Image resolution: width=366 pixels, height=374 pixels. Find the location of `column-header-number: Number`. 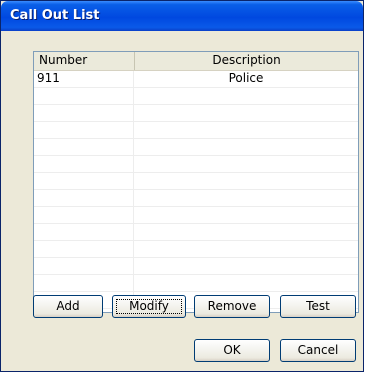

column-header-number: Number is located at coordinates (84, 61).